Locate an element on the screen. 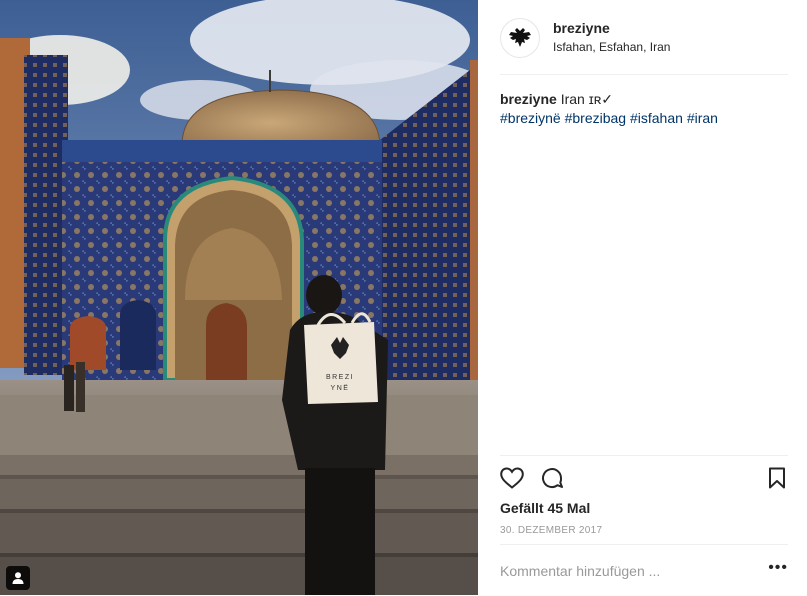  double-headed-eagle-icon is located at coordinates (520, 37).